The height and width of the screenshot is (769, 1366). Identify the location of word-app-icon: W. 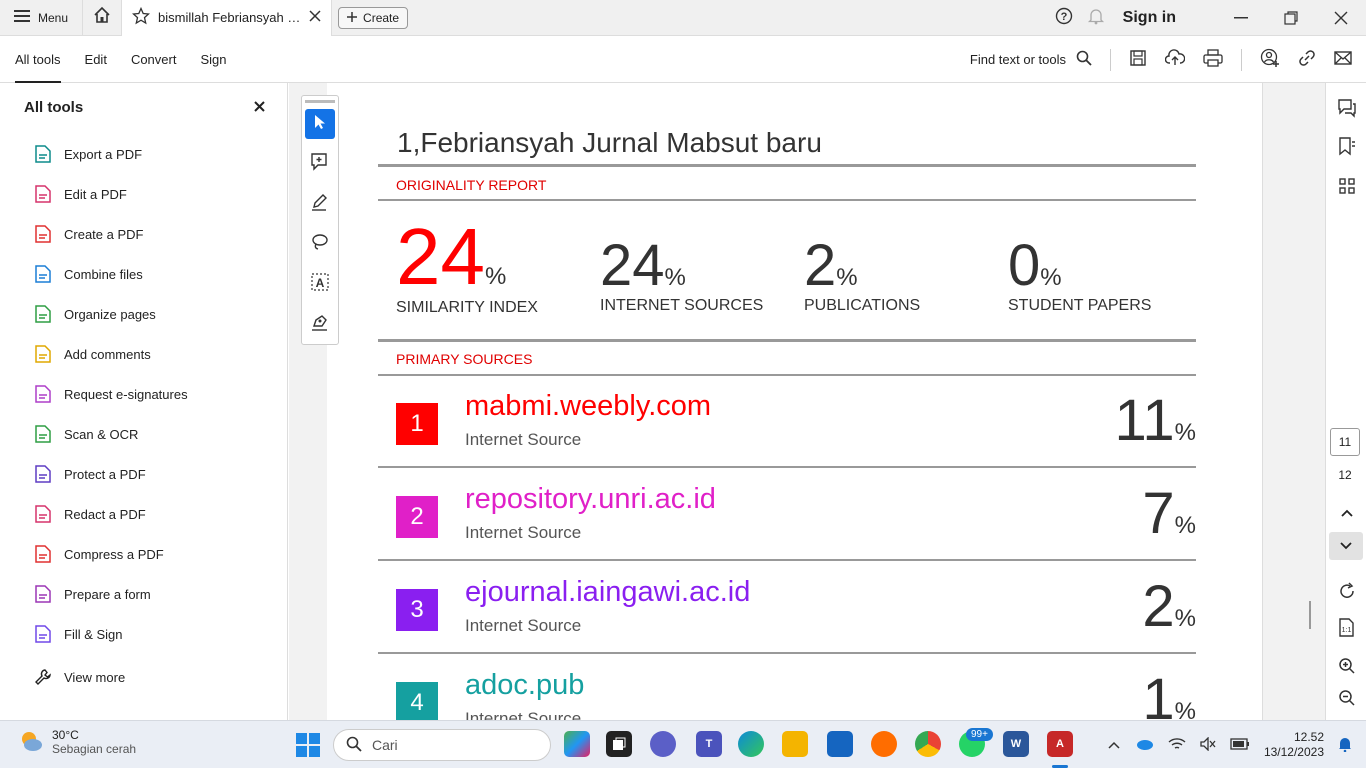
(1016, 744).